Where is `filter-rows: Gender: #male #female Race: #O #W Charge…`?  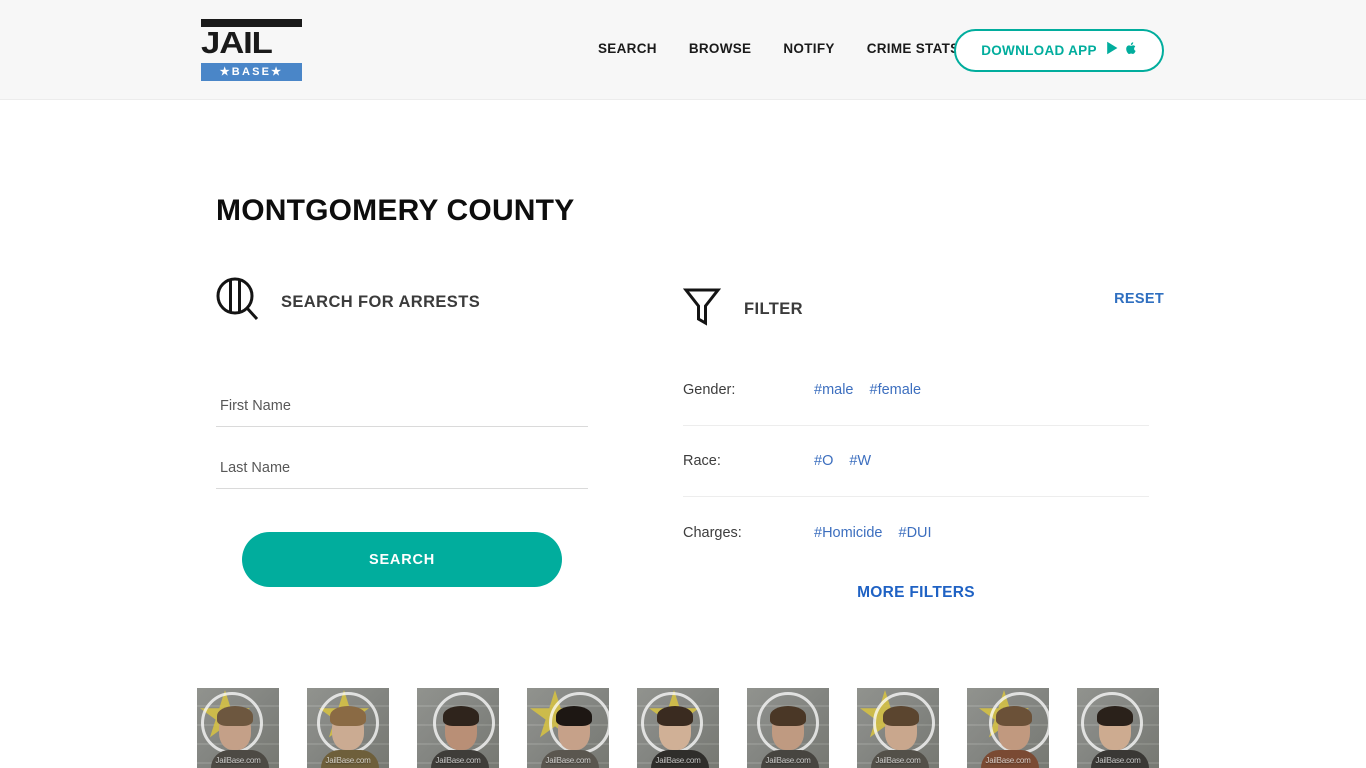 filter-rows: Gender: #male #female Race: #O #W Charge… is located at coordinates (916, 461).